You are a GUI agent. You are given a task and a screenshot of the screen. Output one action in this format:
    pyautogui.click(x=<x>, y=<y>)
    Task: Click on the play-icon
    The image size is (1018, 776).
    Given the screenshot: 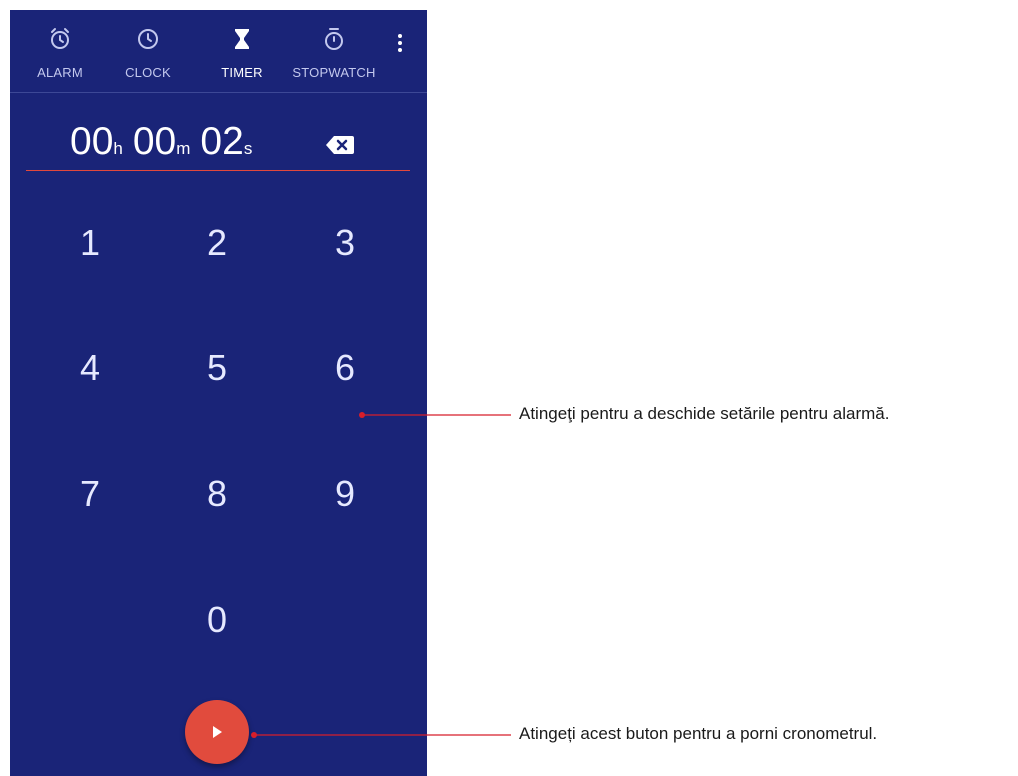 What is the action you would take?
    pyautogui.click(x=217, y=732)
    